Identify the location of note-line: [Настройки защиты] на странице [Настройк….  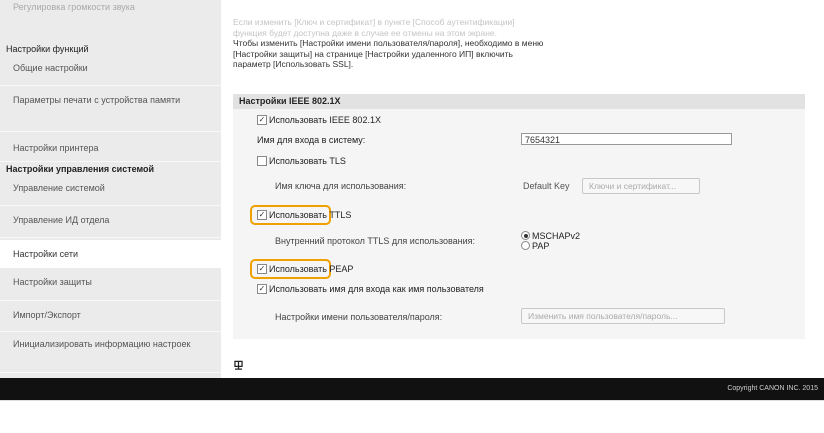
(373, 53).